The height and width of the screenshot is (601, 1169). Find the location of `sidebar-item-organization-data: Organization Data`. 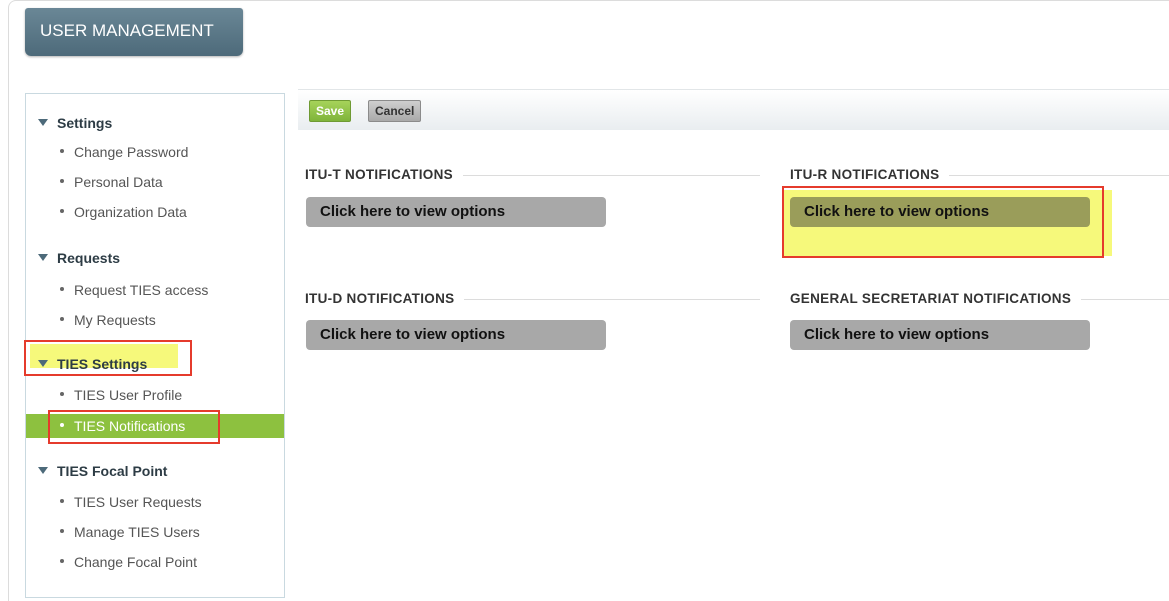

sidebar-item-organization-data: Organization Data is located at coordinates (155, 212).